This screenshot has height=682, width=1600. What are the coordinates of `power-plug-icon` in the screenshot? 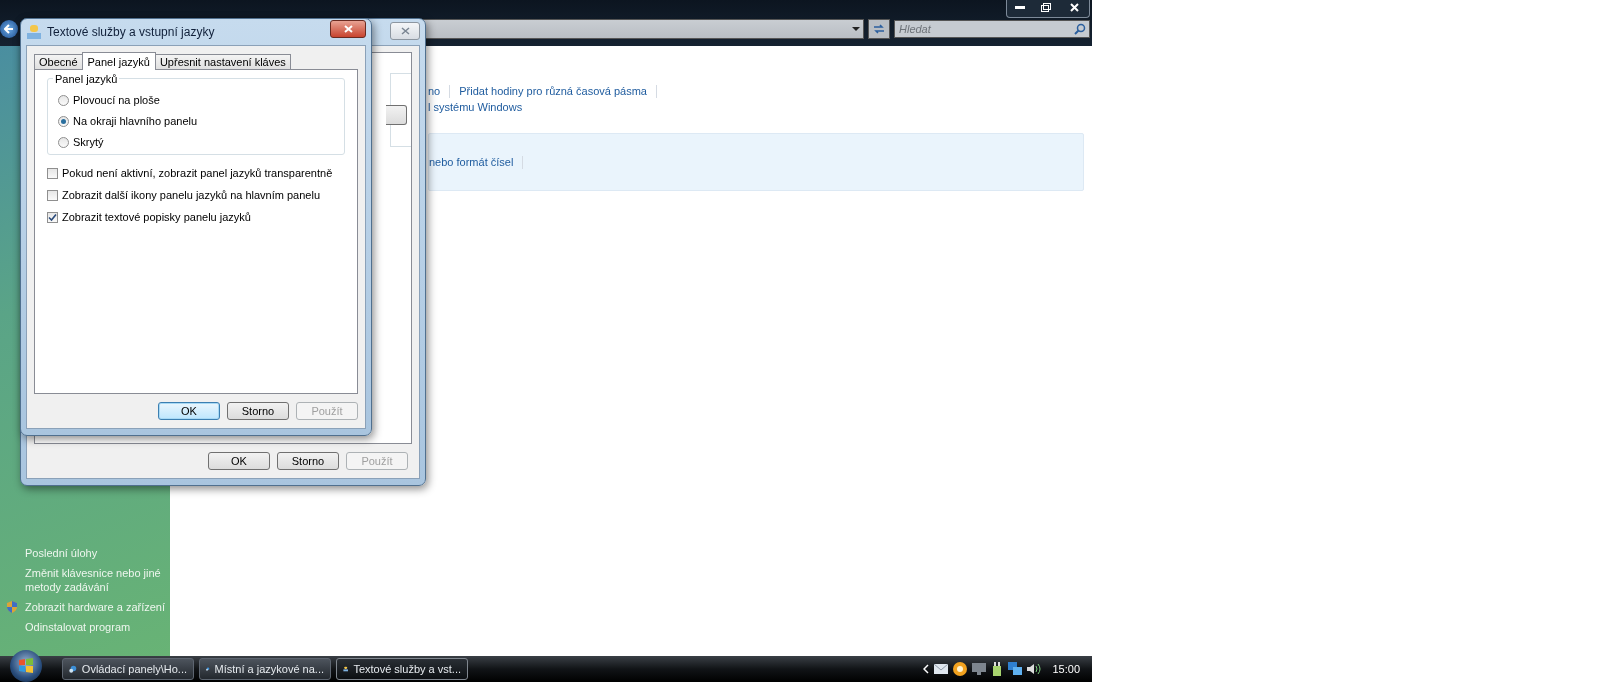 It's located at (997, 669).